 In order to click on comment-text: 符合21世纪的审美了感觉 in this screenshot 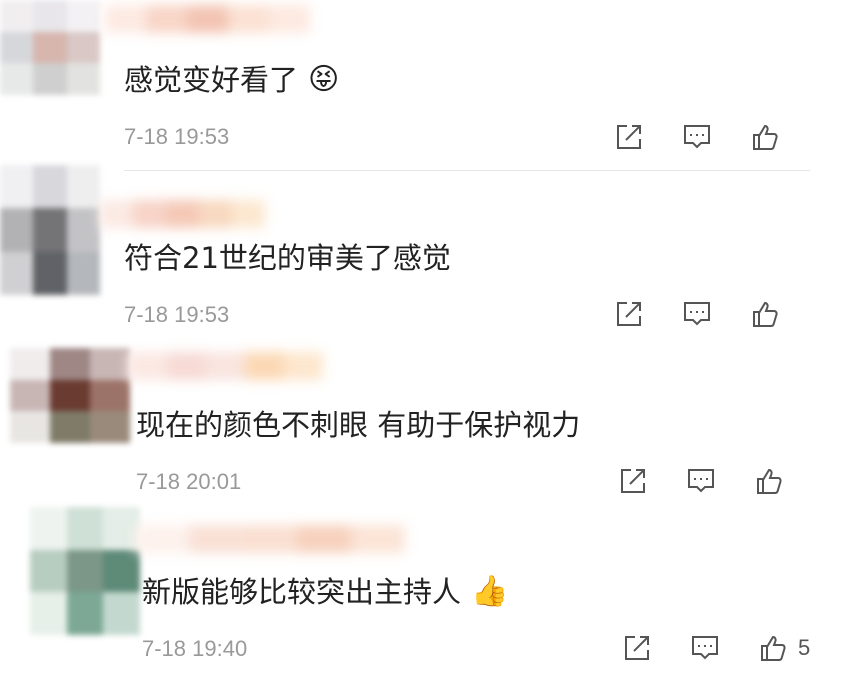, I will do `click(287, 258)`.